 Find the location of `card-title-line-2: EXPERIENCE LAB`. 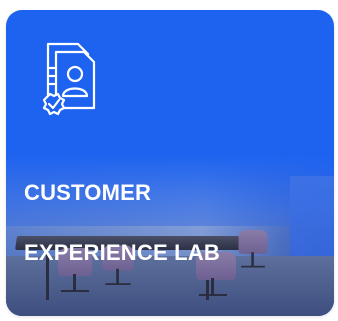

card-title-line-2: EXPERIENCE LAB is located at coordinates (122, 252).